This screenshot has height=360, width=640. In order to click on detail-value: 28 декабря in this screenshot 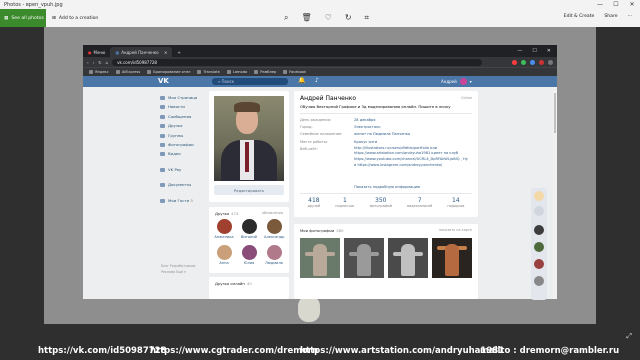, I will do `click(412, 120)`.